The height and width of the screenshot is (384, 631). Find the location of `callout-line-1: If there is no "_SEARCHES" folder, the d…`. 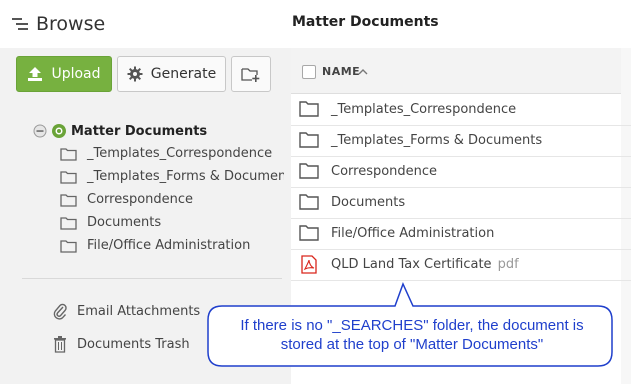

callout-line-1: If there is no "_SEARCHES" folder, the d… is located at coordinates (412, 325).